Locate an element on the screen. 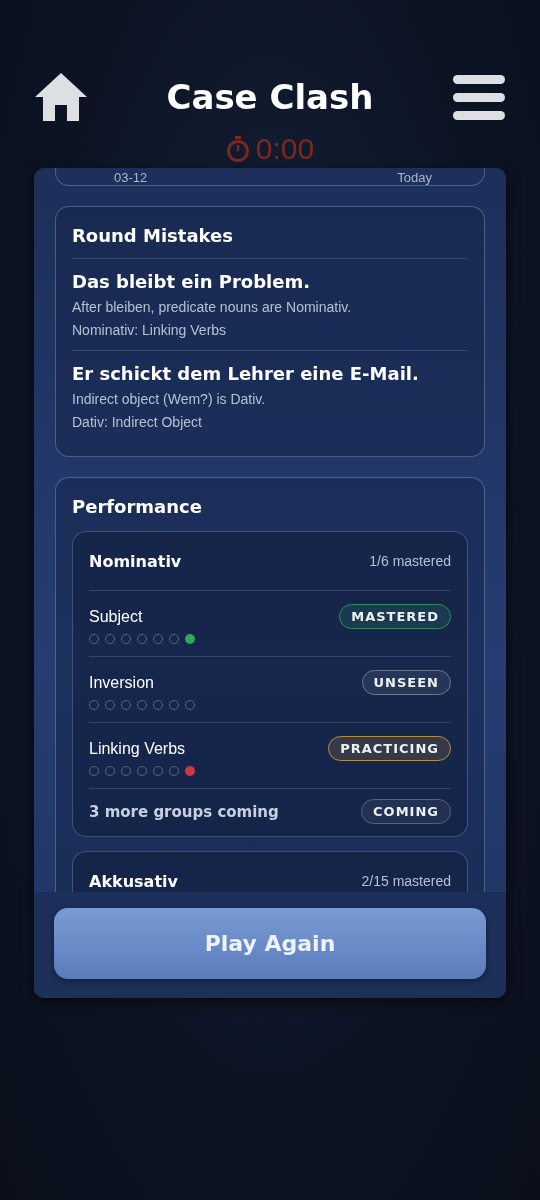 The width and height of the screenshot is (540, 1200). mistake-topic: Dativ: Indirect Object is located at coordinates (137, 422).